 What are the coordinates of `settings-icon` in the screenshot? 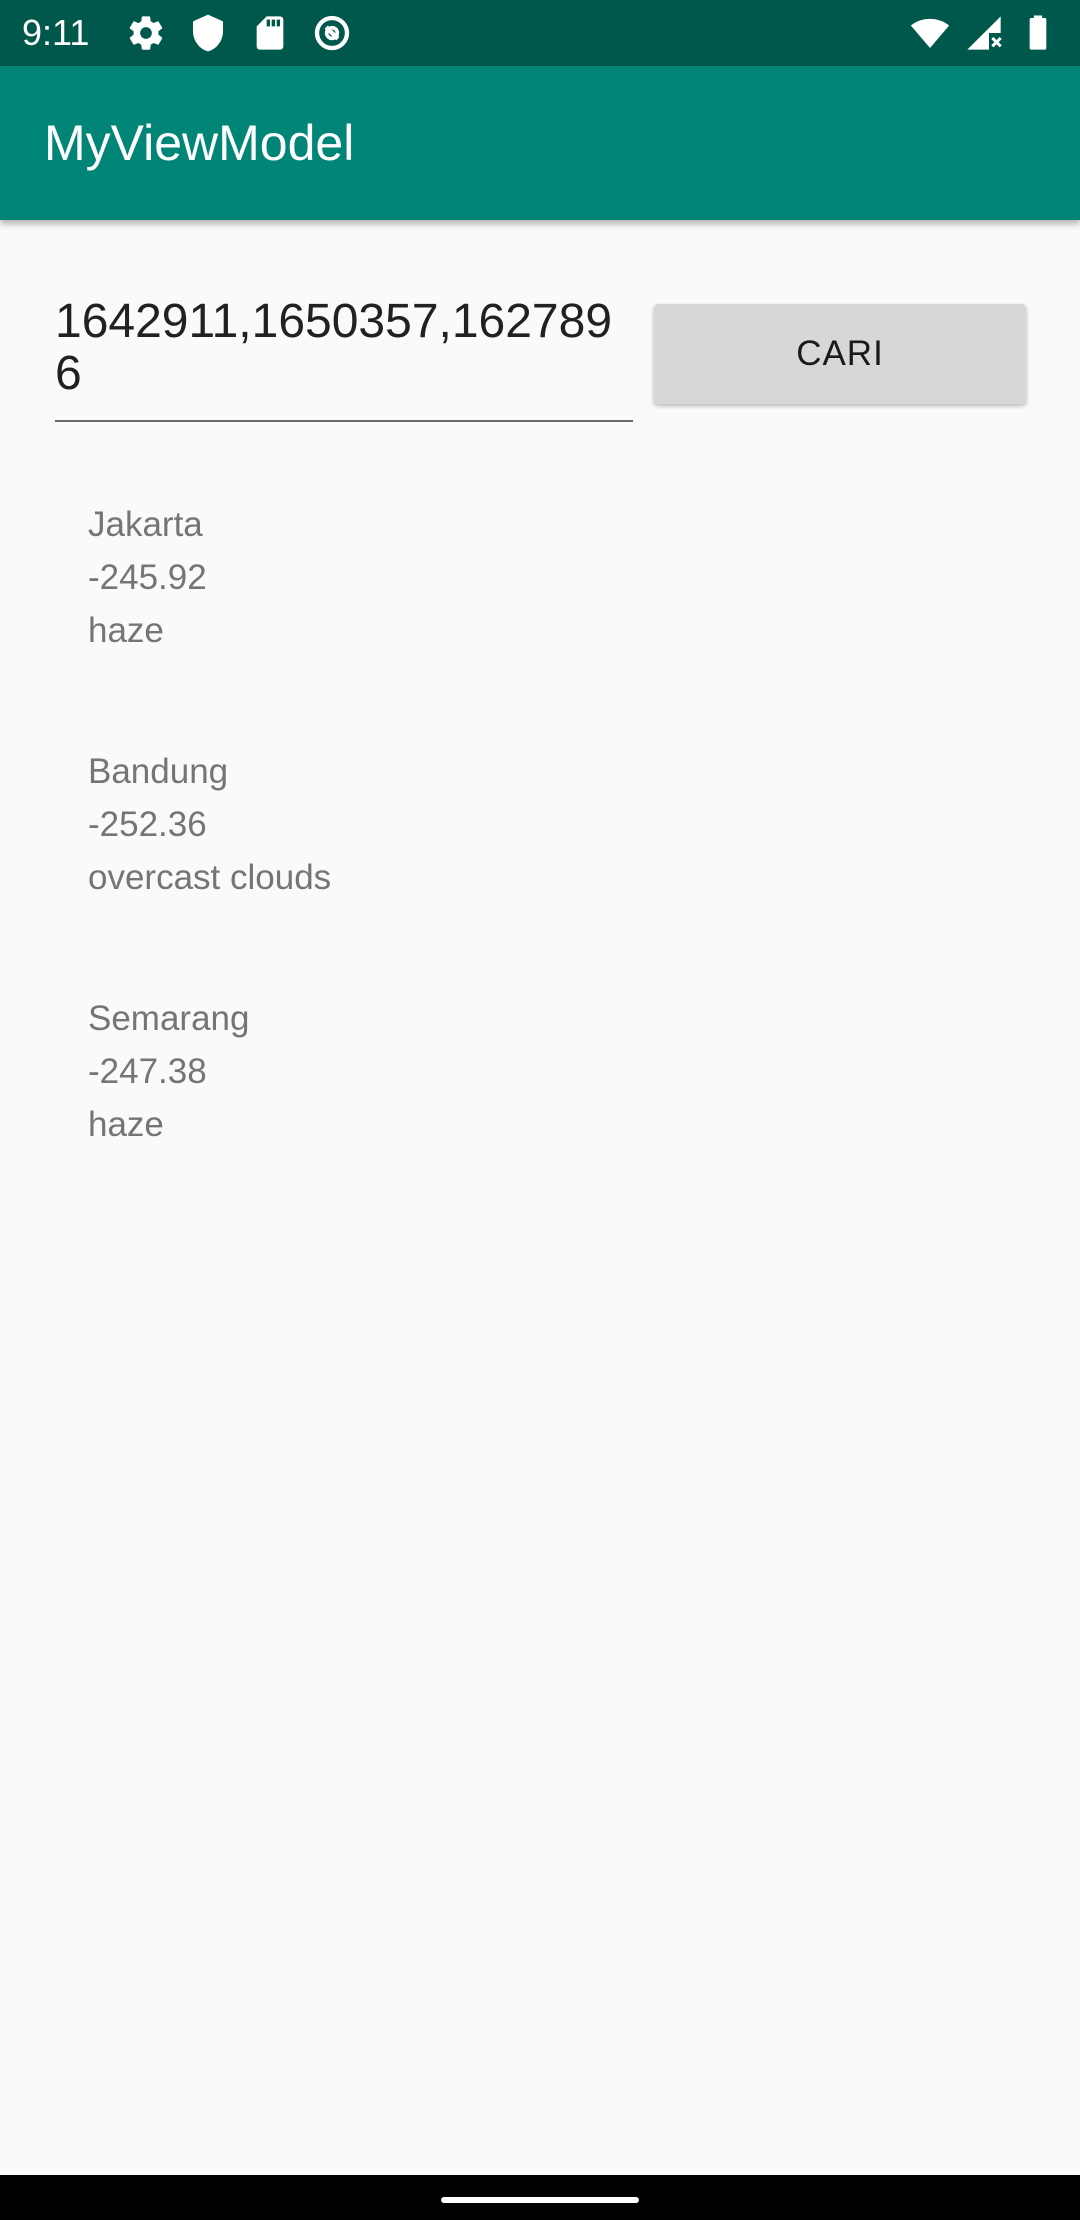 It's located at (146, 33).